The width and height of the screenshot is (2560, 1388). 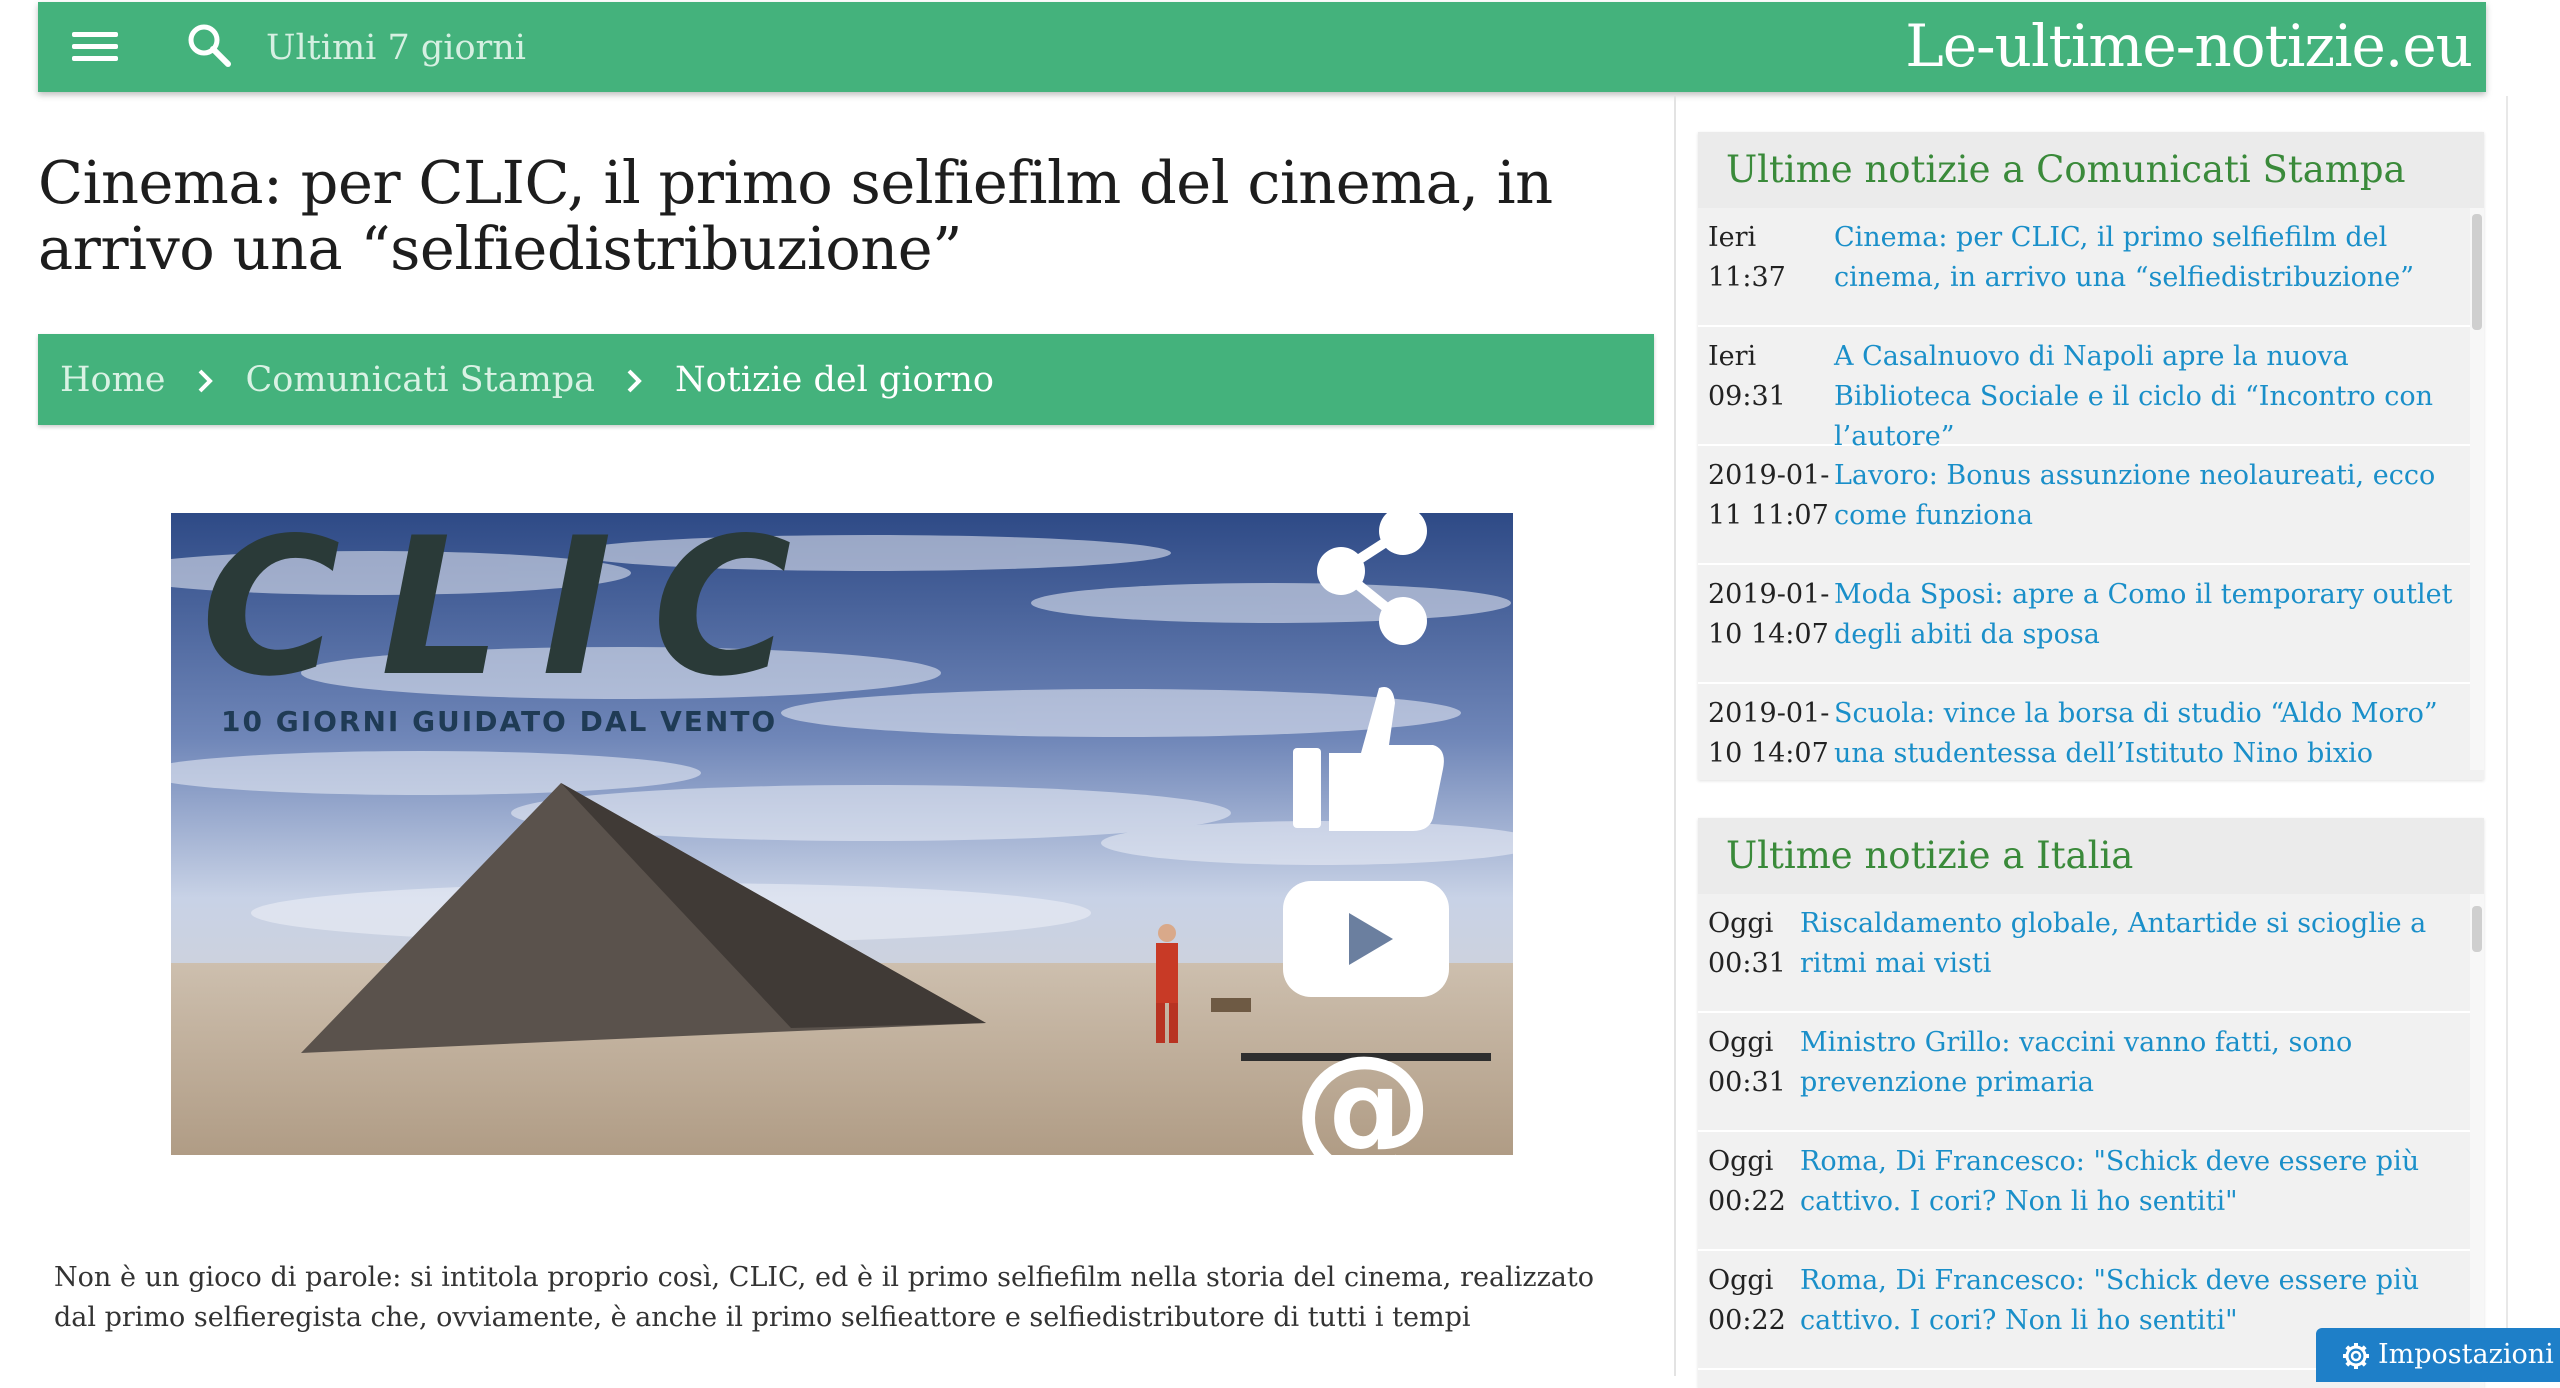 I want to click on search-icon, so click(x=209, y=45).